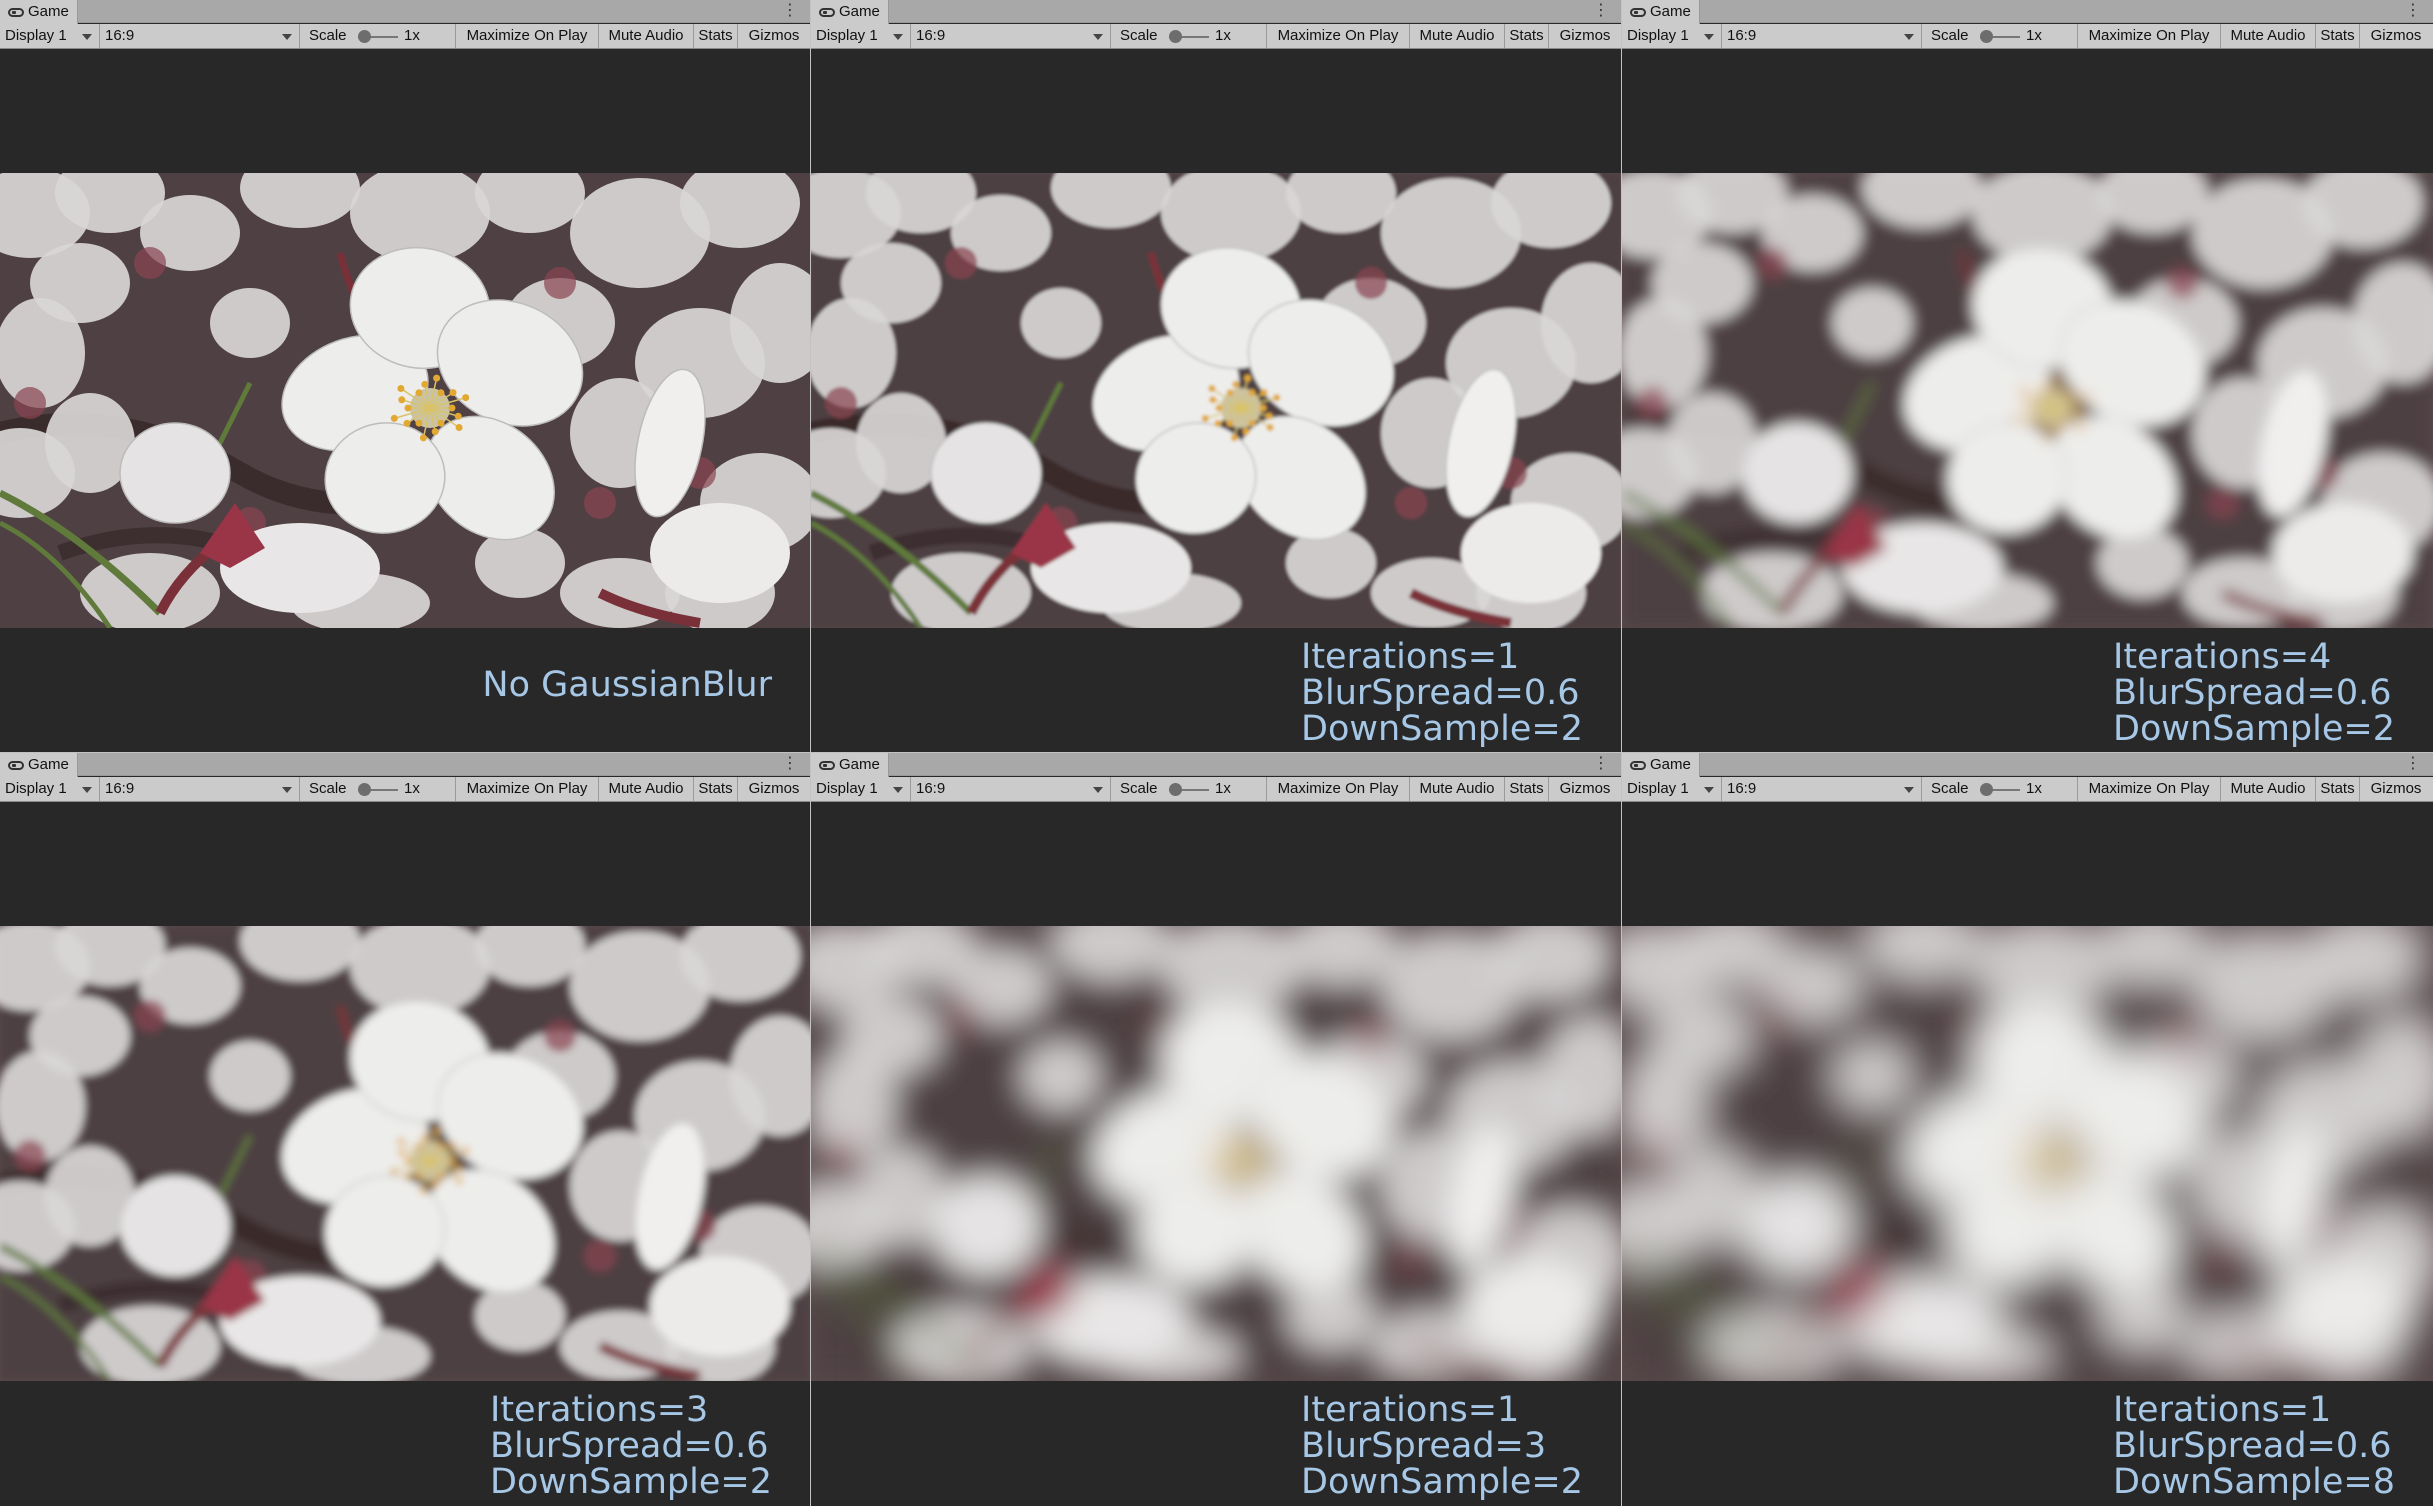 This screenshot has height=1506, width=2433. I want to click on blur-settings-caption: Iterations=1 BlurSpread=3 DownSample=2, so click(1442, 1446).